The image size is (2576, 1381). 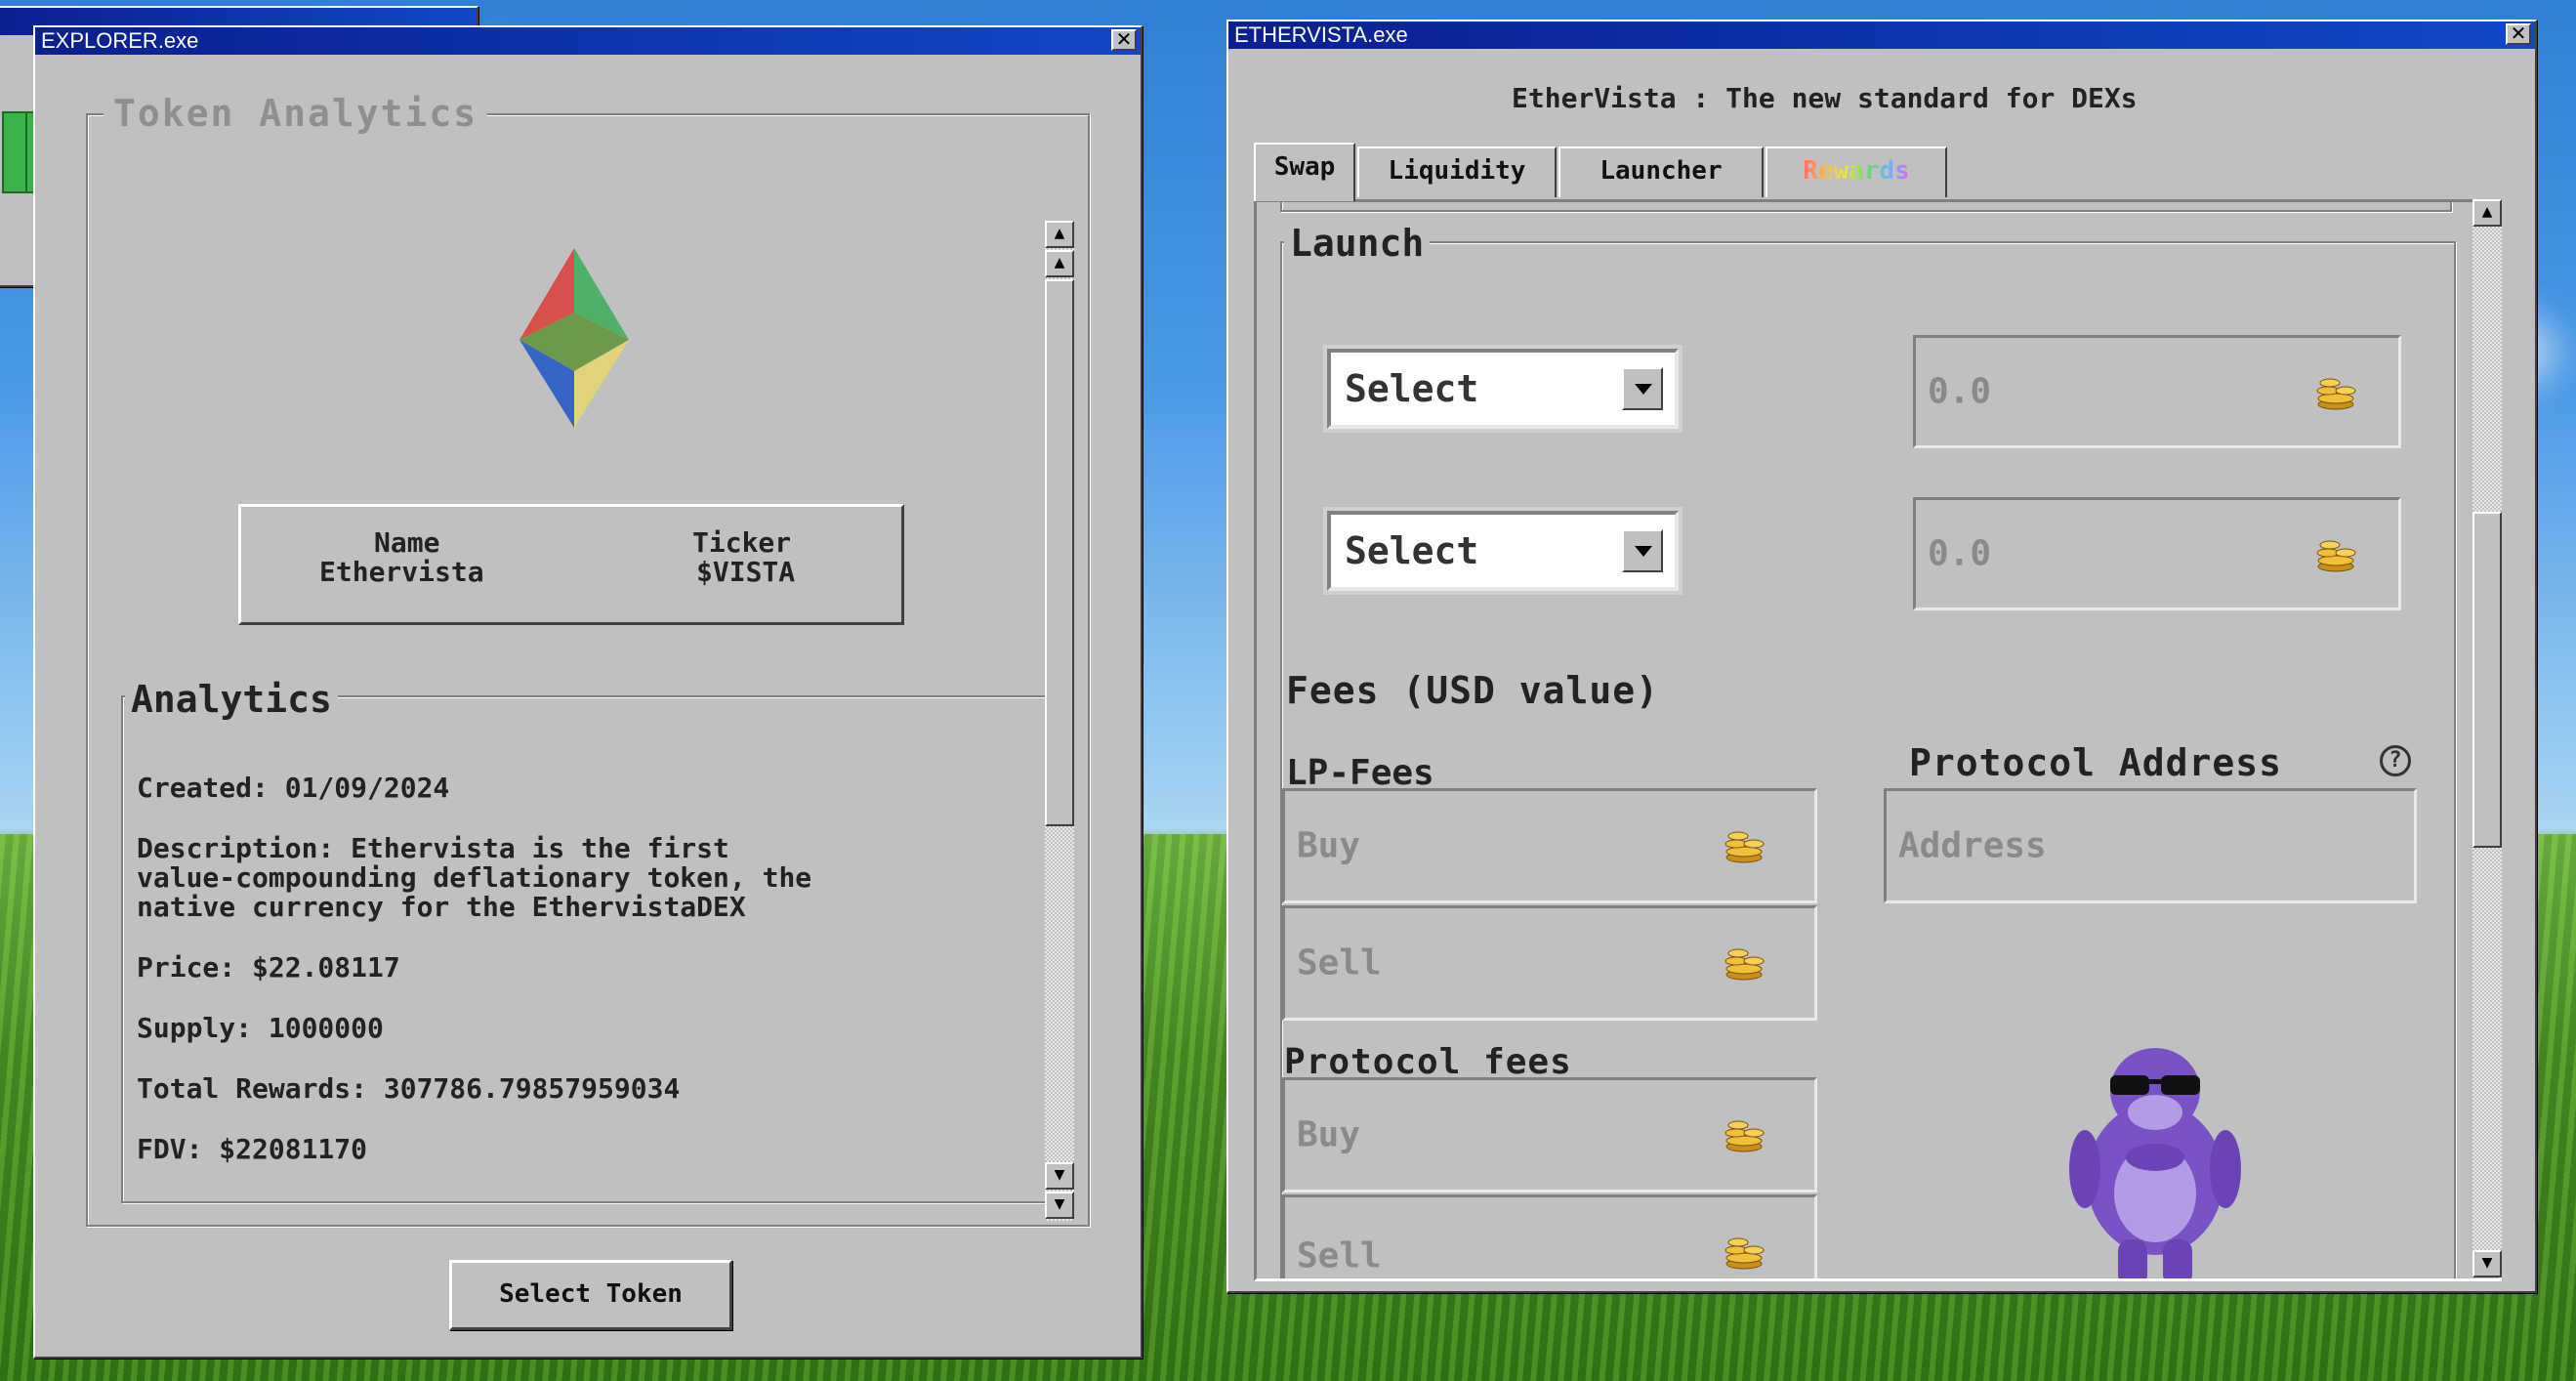 What do you see at coordinates (401, 572) in the screenshot?
I see `name-value: Ethervista` at bounding box center [401, 572].